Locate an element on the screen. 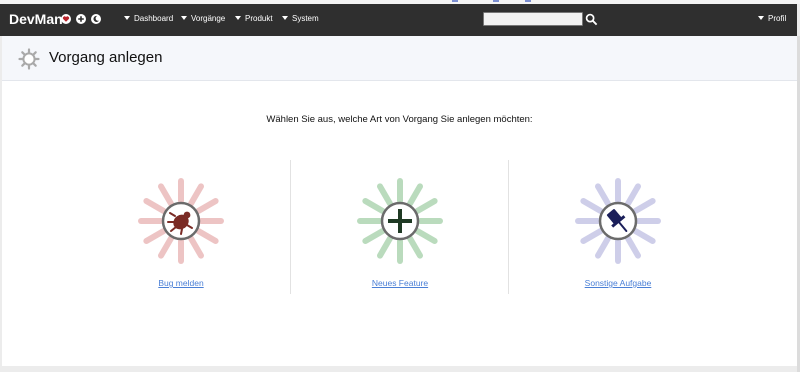 This screenshot has width=800, height=372. menu-label: System is located at coordinates (305, 18).